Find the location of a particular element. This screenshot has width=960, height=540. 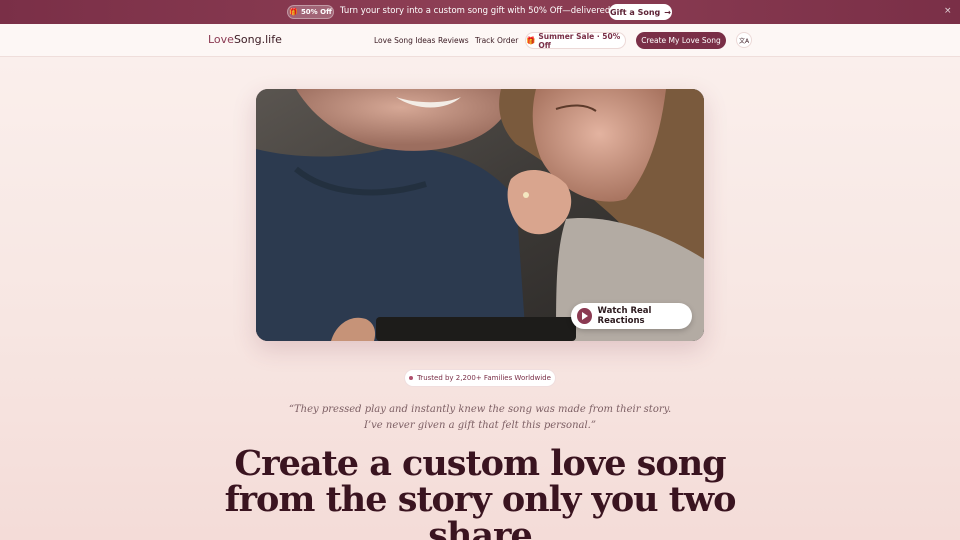

gift-a-song-label: Gift a Song is located at coordinates (635, 12).